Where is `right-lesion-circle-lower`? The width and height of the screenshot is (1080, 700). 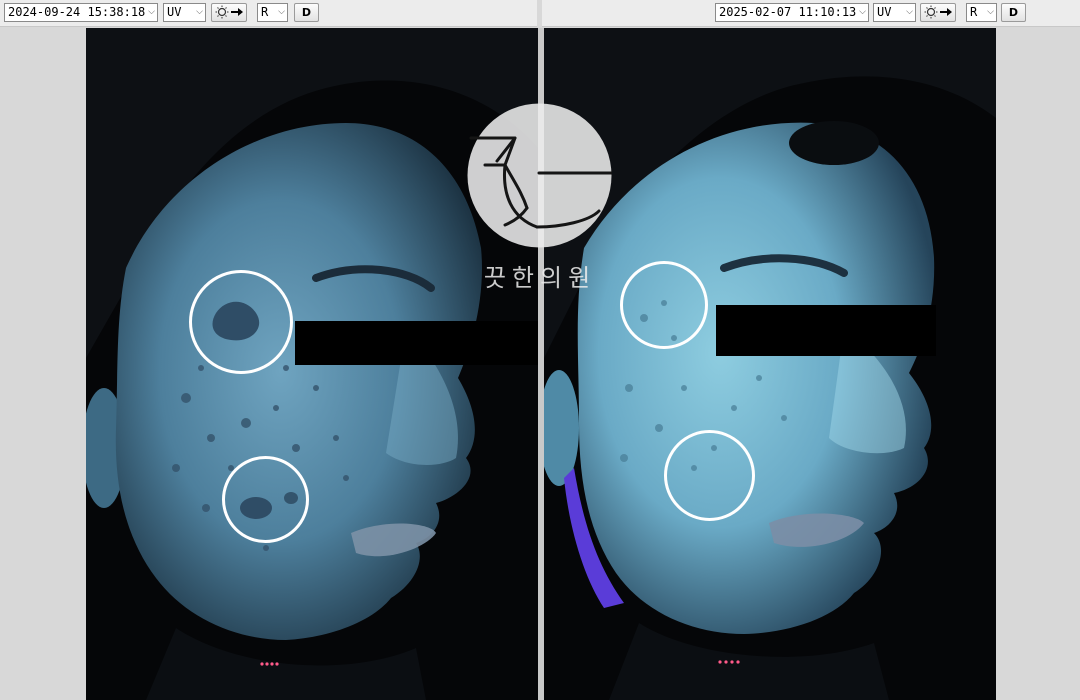 right-lesion-circle-lower is located at coordinates (709, 475).